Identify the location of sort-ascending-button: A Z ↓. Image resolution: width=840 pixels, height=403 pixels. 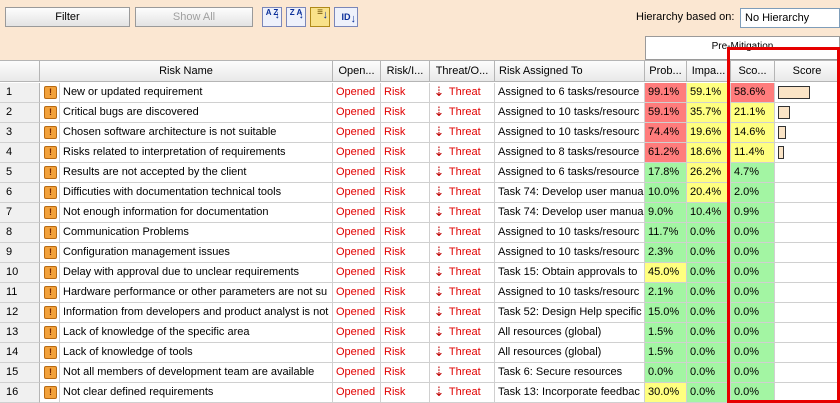
(272, 17).